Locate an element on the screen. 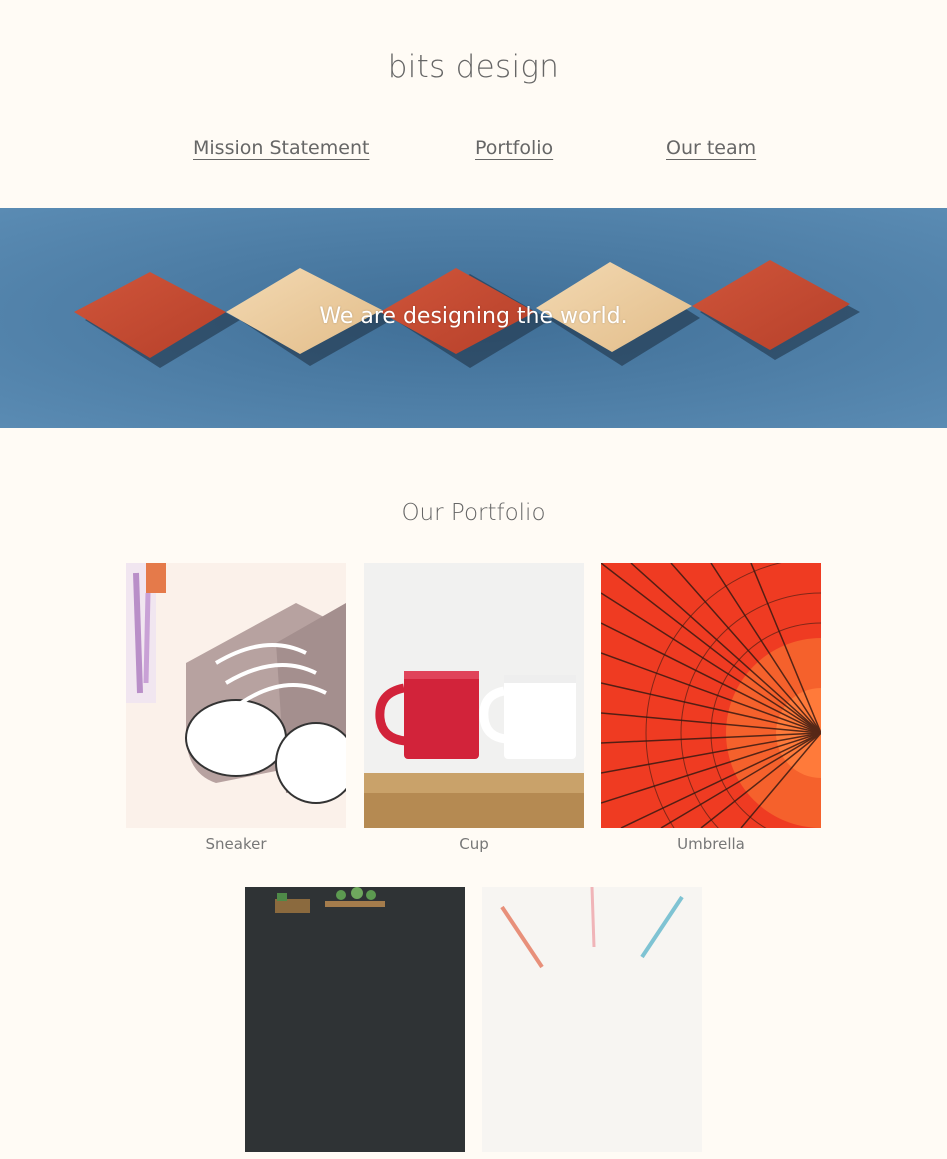 The image size is (947, 1159). main-nav: Mission Statement Portfolio Our team is located at coordinates (473, 150).